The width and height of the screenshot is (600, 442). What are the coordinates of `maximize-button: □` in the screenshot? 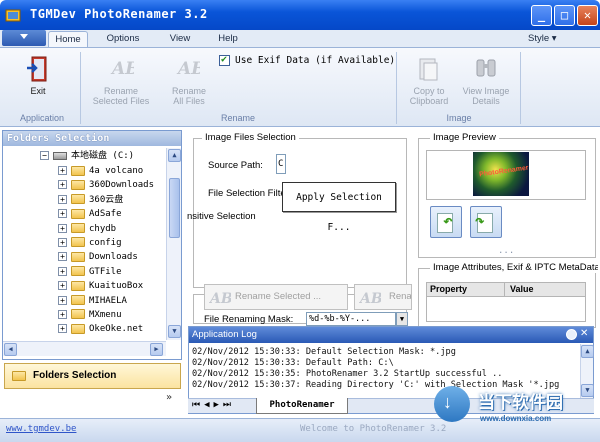 It's located at (564, 15).